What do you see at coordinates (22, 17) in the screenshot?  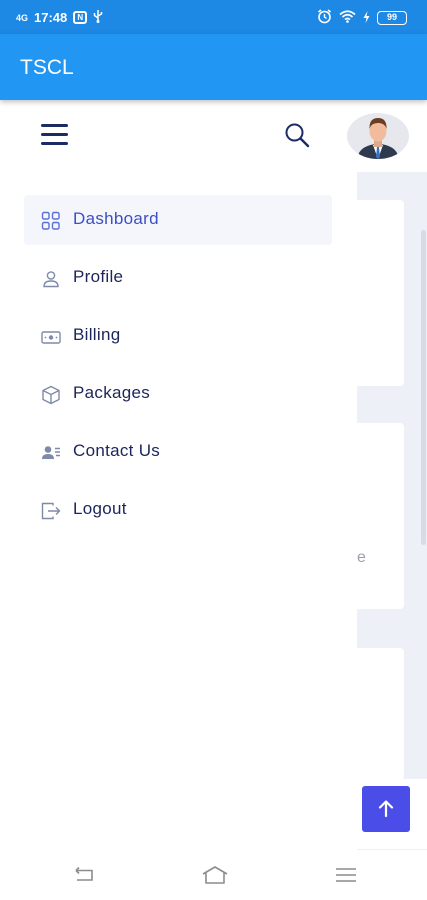 I see `signal-indicator: 4G` at bounding box center [22, 17].